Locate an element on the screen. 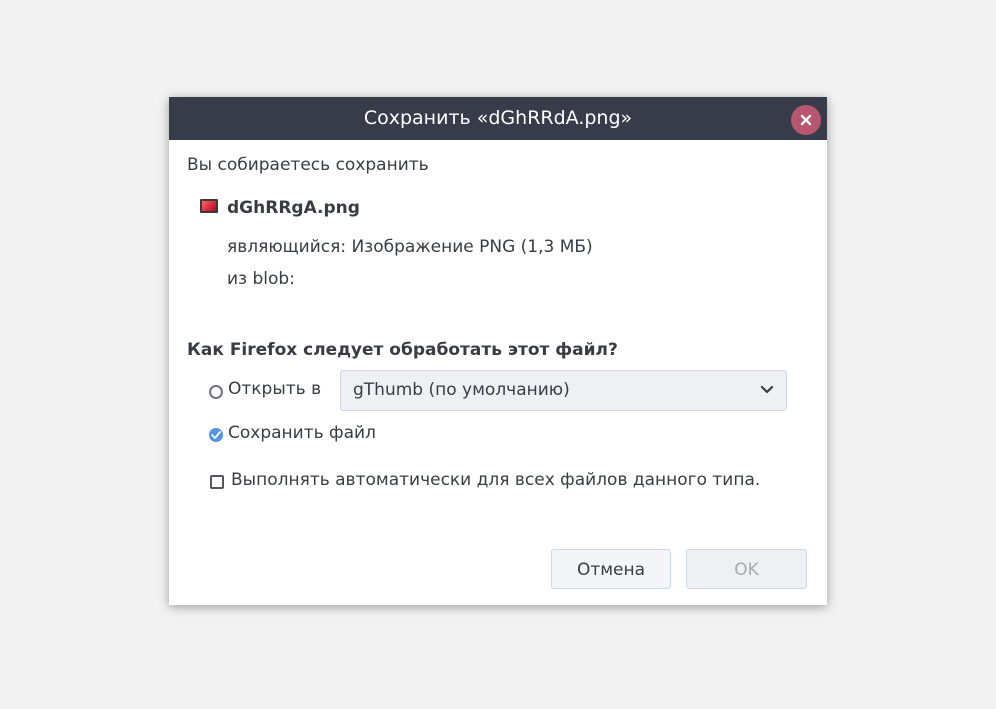  png-image-icon is located at coordinates (209, 206).